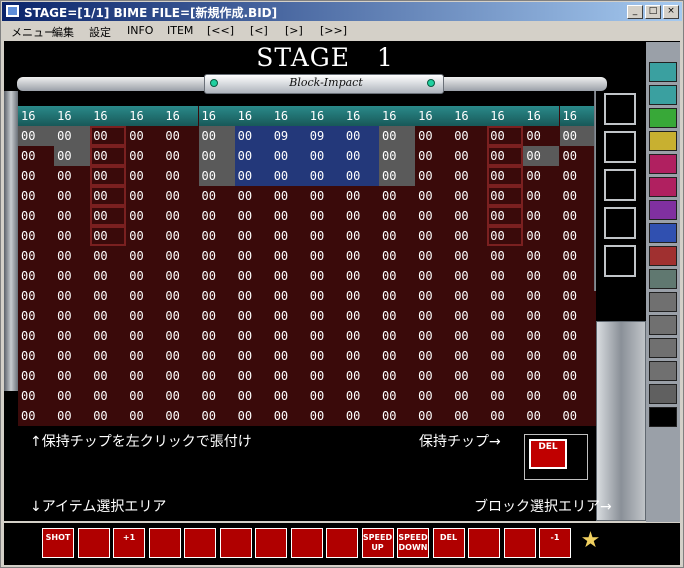 The width and height of the screenshot is (684, 568). Describe the element at coordinates (58, 543) in the screenshot. I see `shot-icon: SHOT` at that location.